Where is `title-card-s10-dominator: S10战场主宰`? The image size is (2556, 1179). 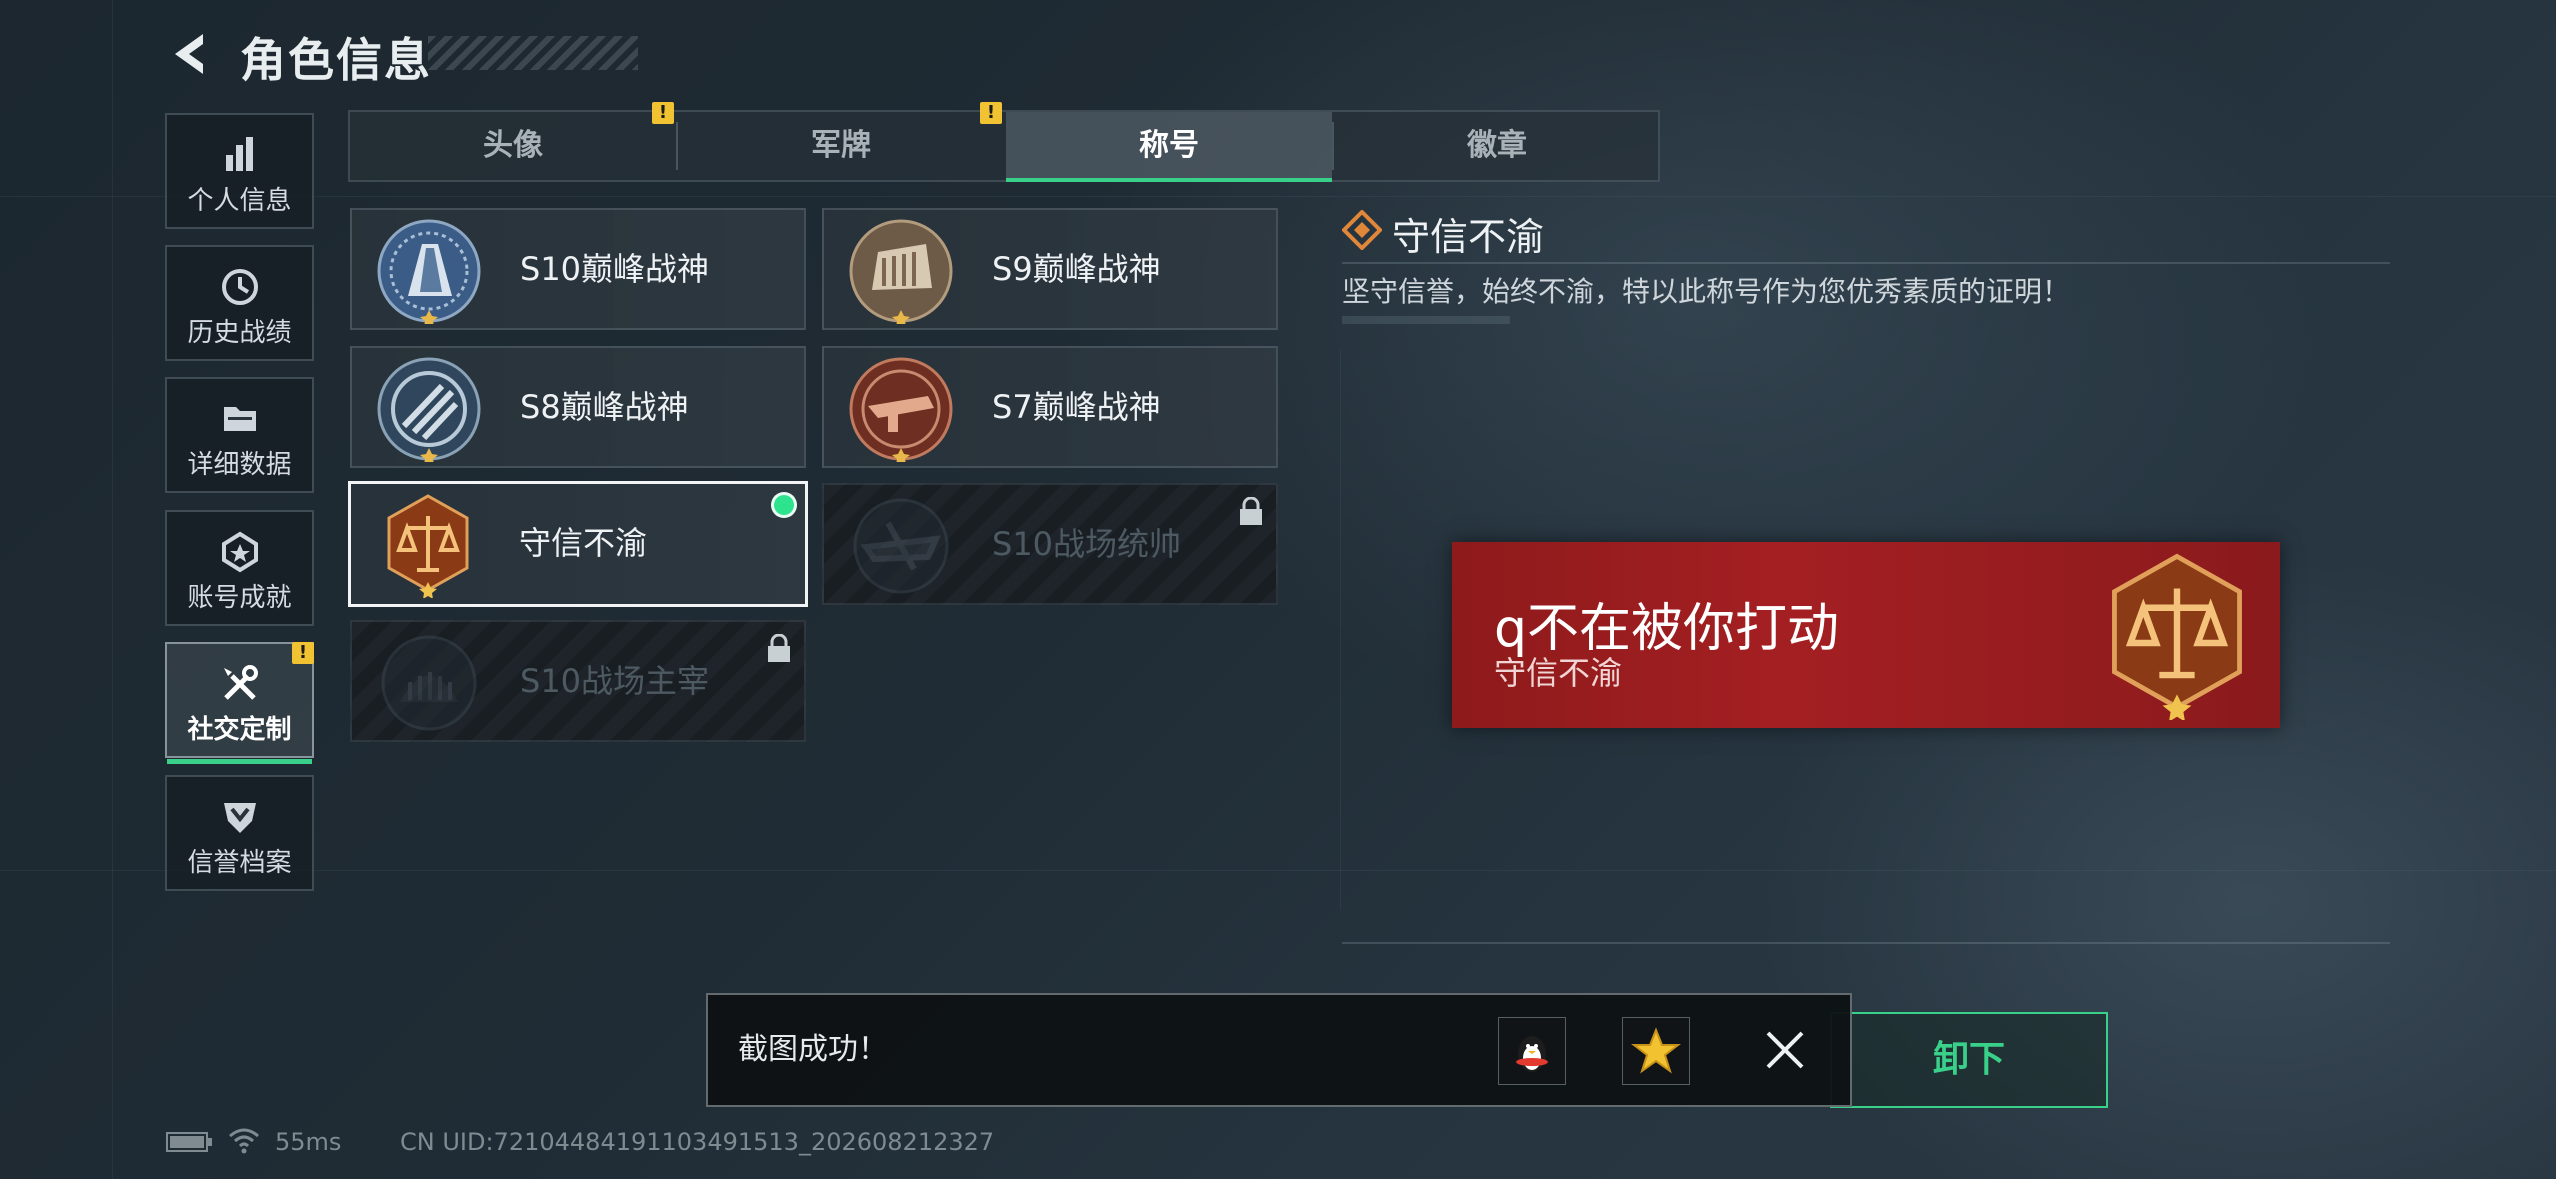
title-card-s10-dominator: S10战场主宰 is located at coordinates (578, 681).